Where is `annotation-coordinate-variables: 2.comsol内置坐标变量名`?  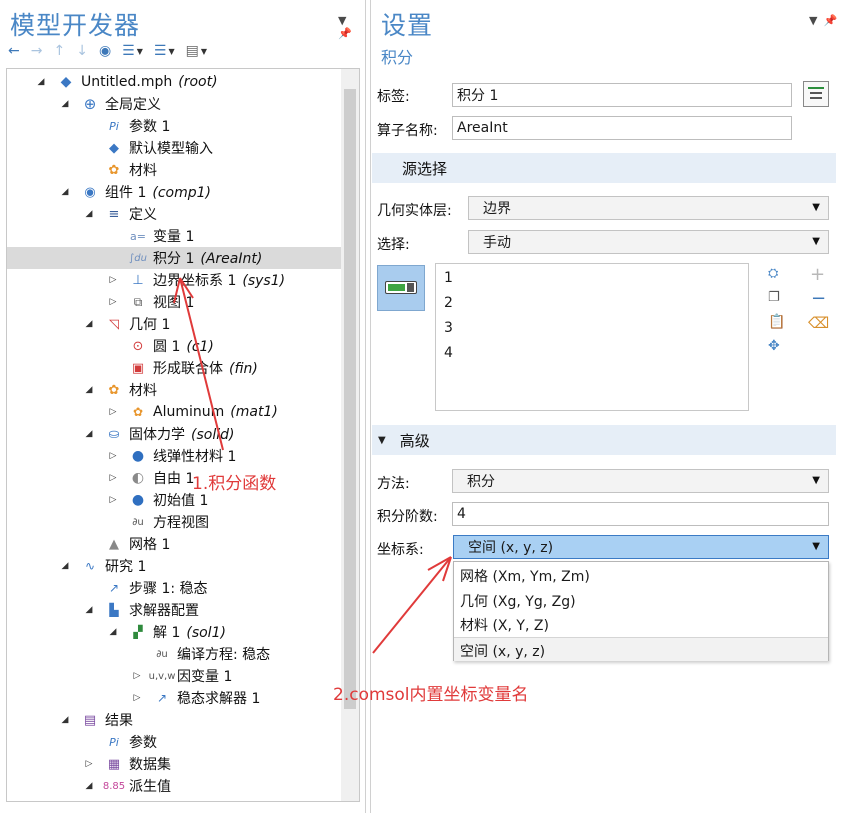
annotation-coordinate-variables: 2.comsol内置坐标变量名 is located at coordinates (431, 695).